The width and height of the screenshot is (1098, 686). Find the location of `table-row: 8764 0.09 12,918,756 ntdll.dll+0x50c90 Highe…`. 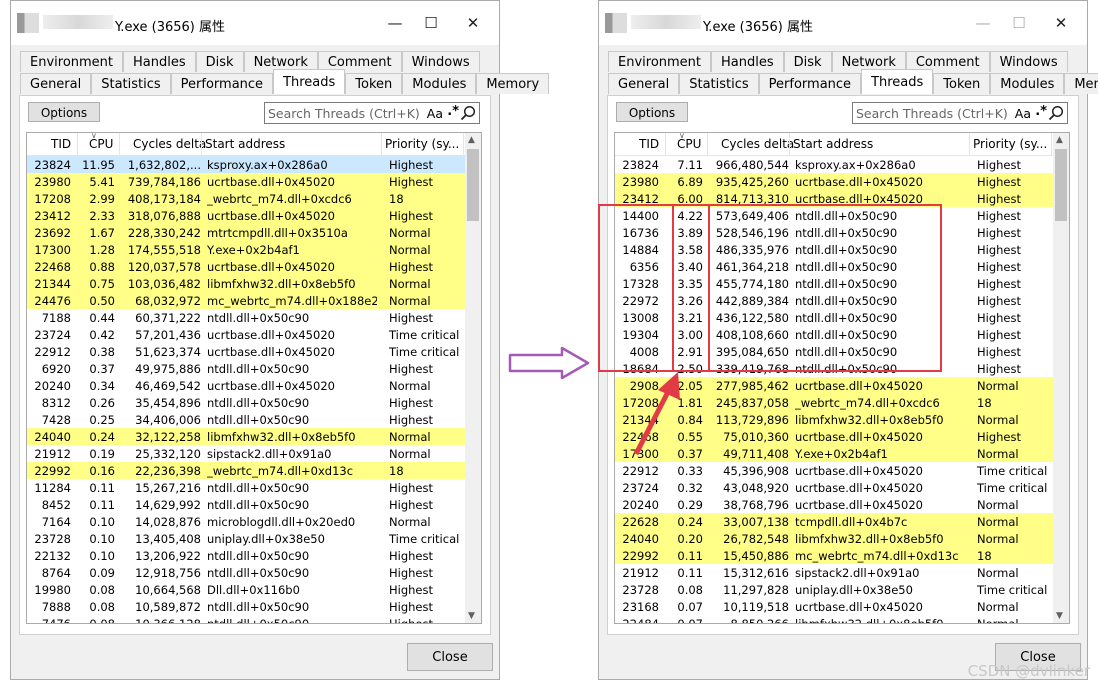

table-row: 8764 0.09 12,918,756 ntdll.dll+0x50c90 Highe… is located at coordinates (247, 572).